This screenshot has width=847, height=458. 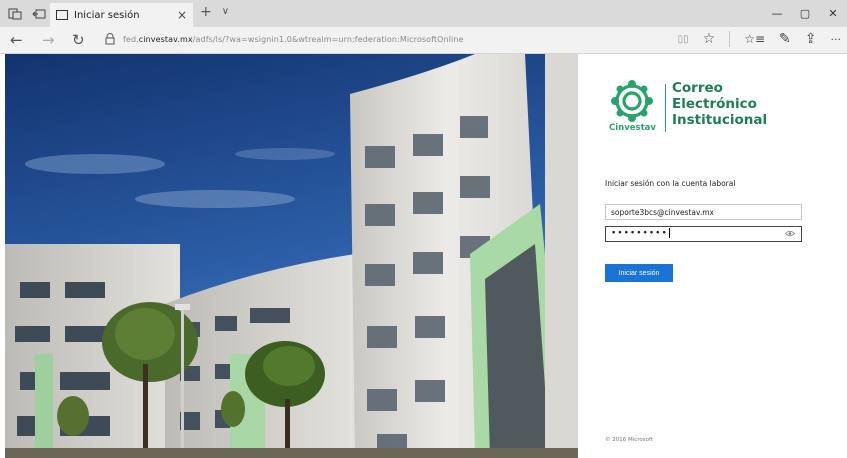 What do you see at coordinates (639, 273) in the screenshot?
I see `signin-button: Iniciar sesión` at bounding box center [639, 273].